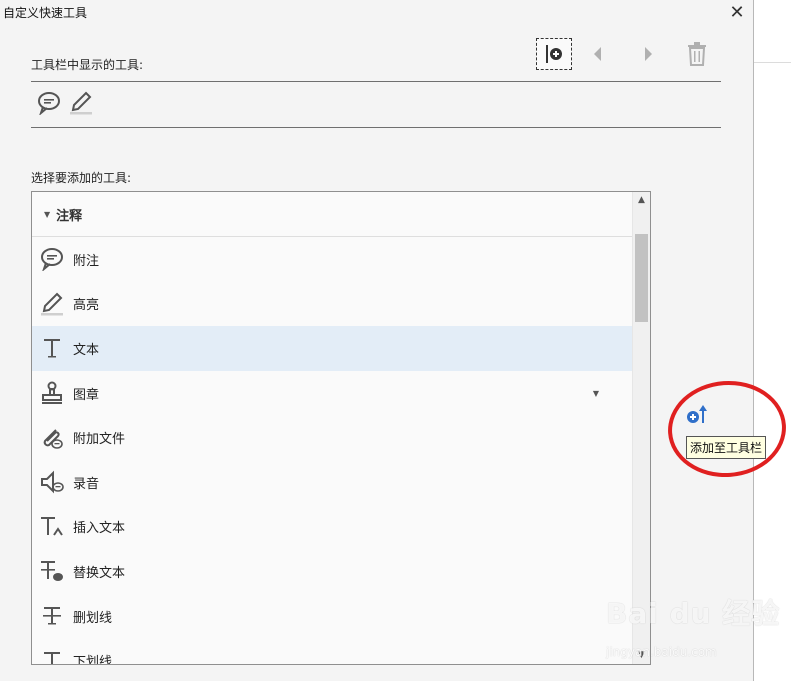  What do you see at coordinates (52, 482) in the screenshot?
I see `speaker-icon` at bounding box center [52, 482].